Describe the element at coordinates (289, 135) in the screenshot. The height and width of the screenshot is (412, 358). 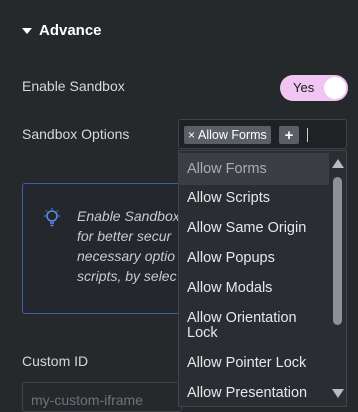
I see `add-option-button: +` at that location.